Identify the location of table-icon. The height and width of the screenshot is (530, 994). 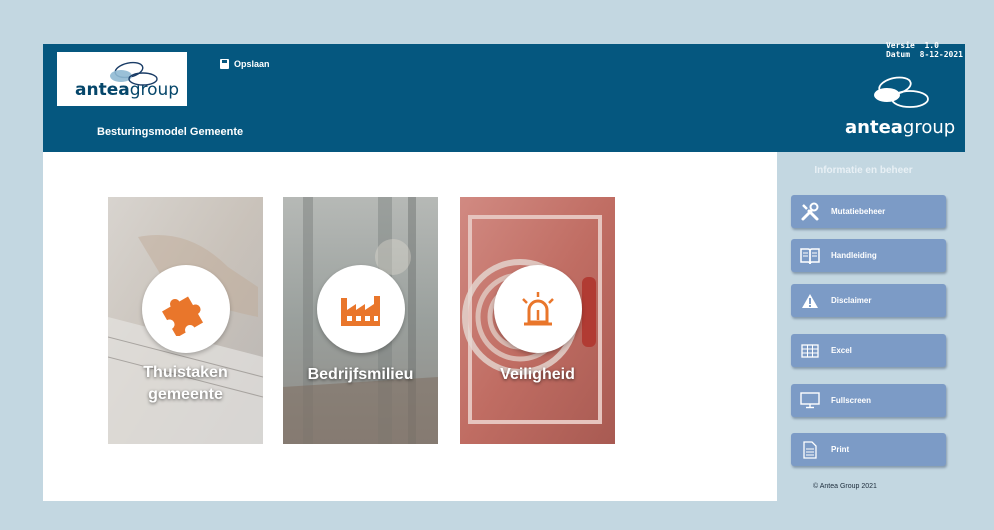
(810, 351).